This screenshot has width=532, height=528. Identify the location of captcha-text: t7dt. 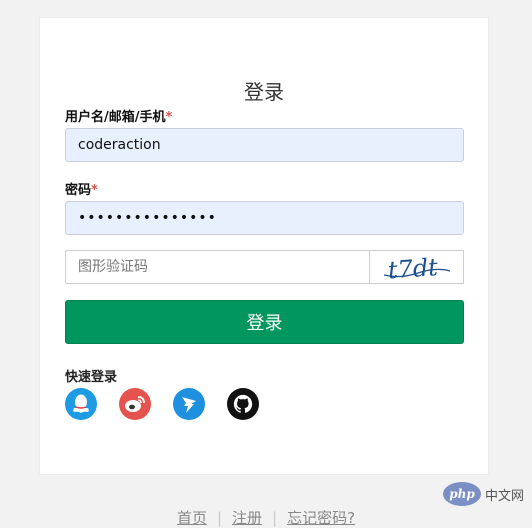
(413, 268).